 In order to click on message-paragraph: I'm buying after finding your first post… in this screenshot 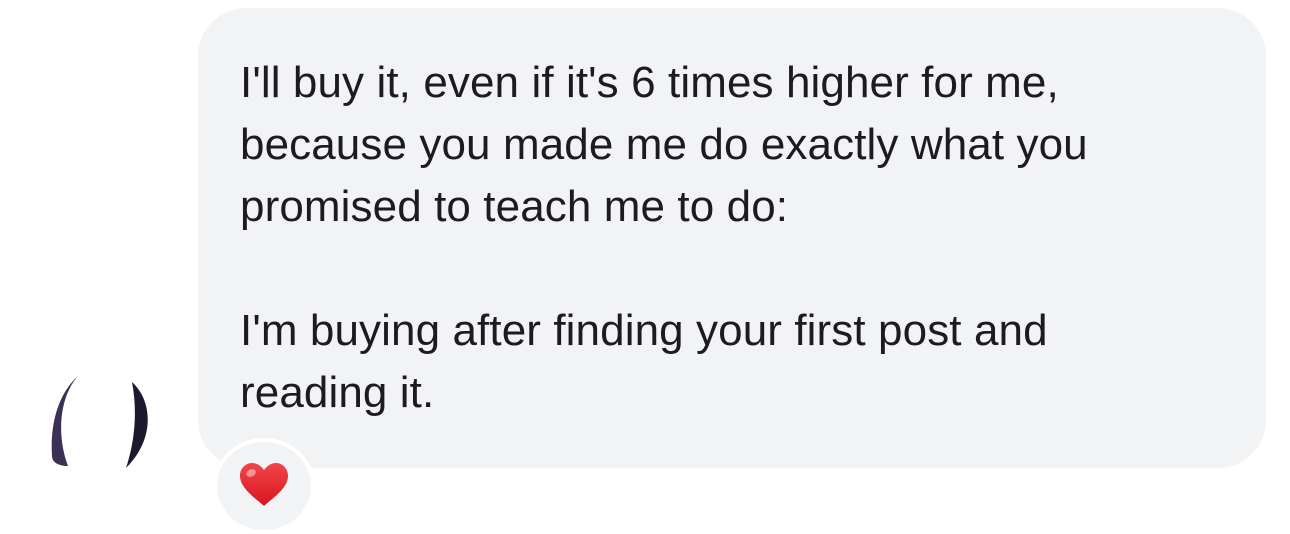, I will do `click(644, 361)`.